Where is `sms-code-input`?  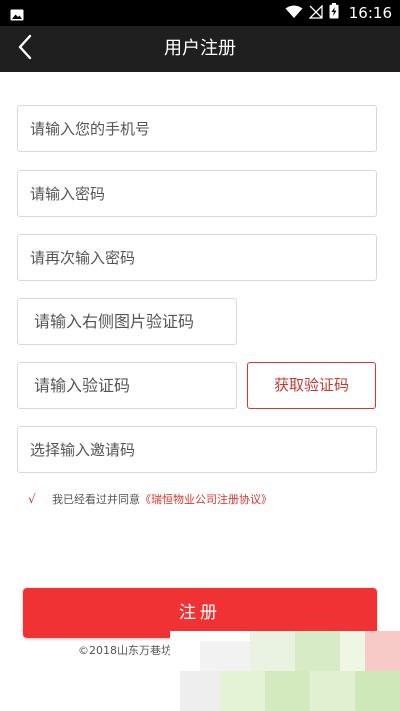
sms-code-input is located at coordinates (127, 385).